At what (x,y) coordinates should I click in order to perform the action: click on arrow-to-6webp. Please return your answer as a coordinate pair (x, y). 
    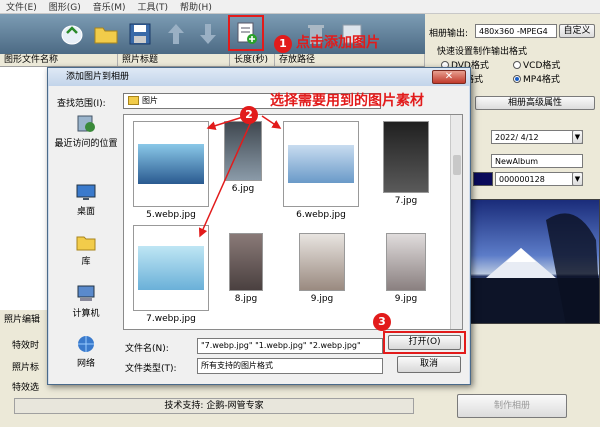
    Looking at the image, I should click on (271, 122).